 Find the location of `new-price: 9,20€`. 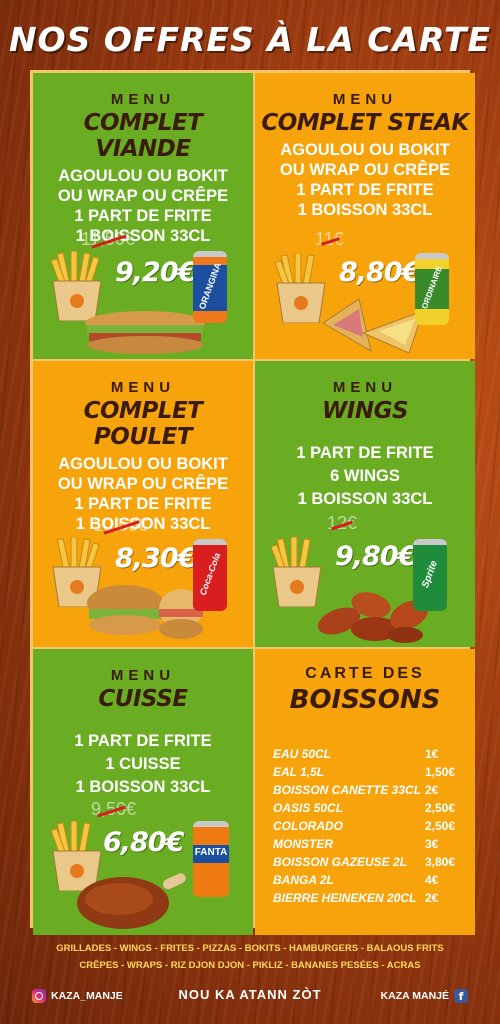

new-price: 9,20€ is located at coordinates (155, 272).